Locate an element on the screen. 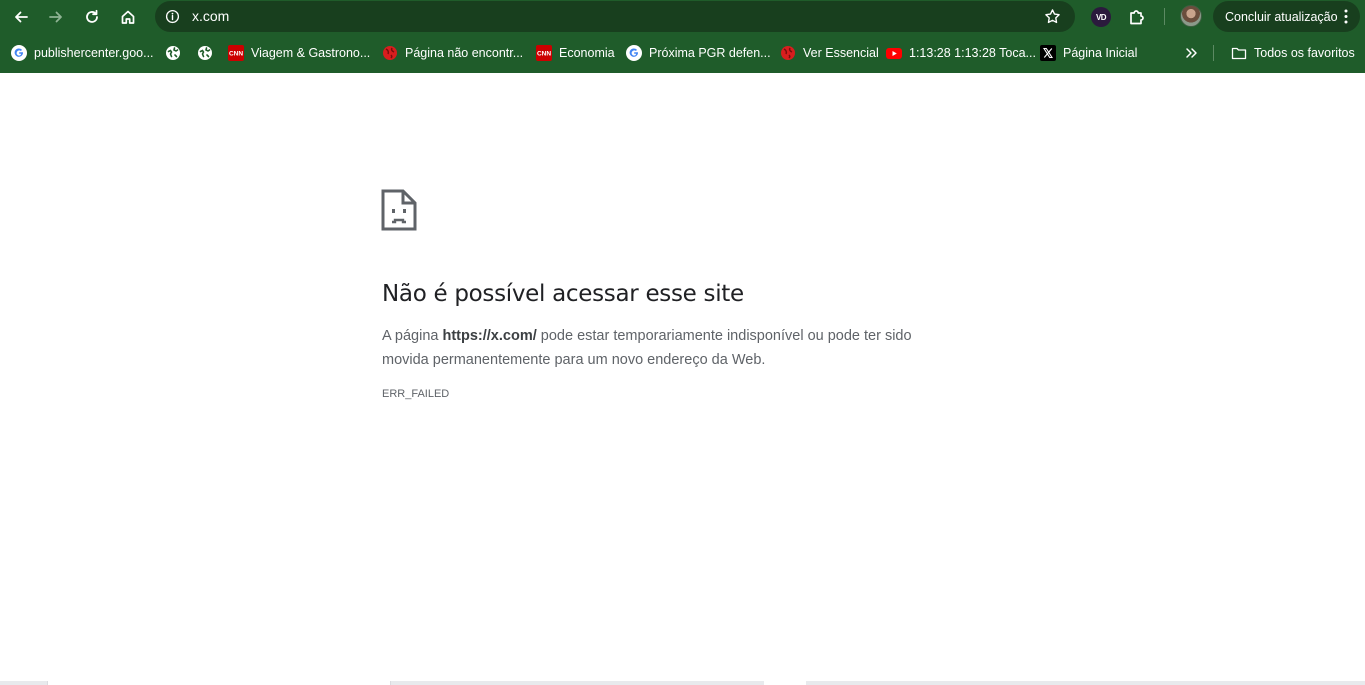 The width and height of the screenshot is (1365, 685). reload-icon is located at coordinates (92, 16).